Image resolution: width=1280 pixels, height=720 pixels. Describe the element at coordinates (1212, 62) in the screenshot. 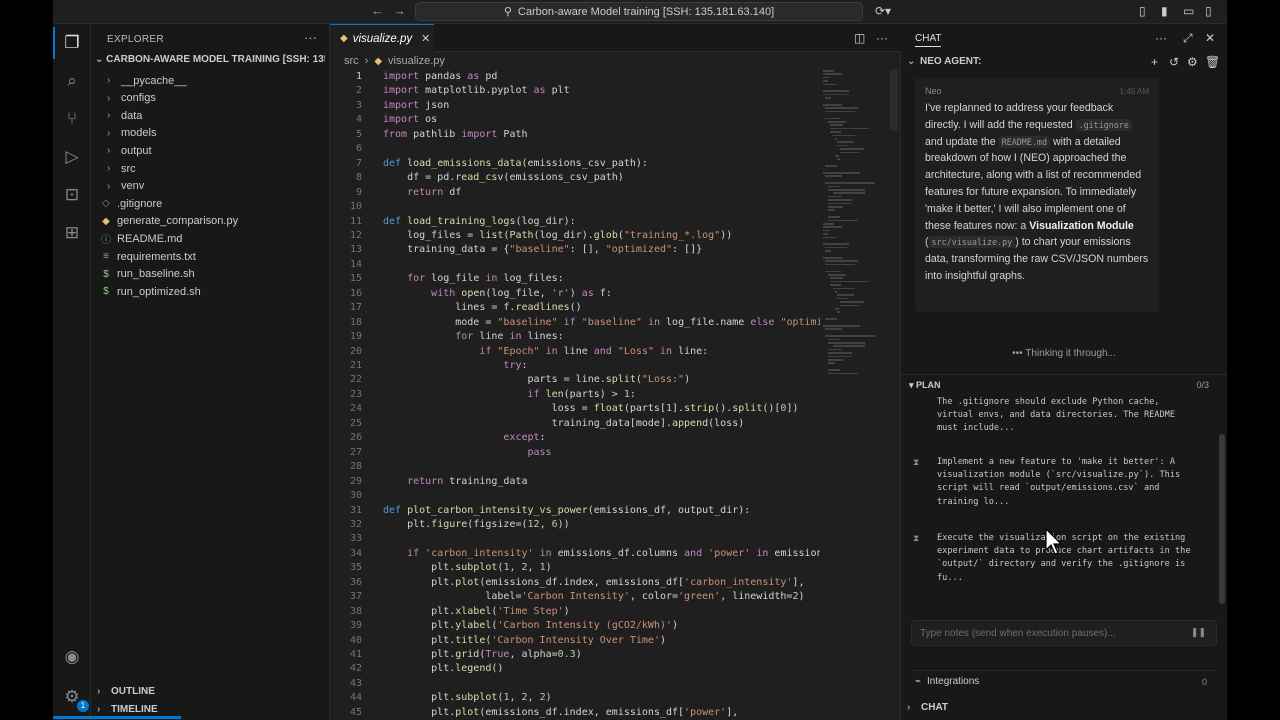

I see `trash-icon: 🗑` at that location.